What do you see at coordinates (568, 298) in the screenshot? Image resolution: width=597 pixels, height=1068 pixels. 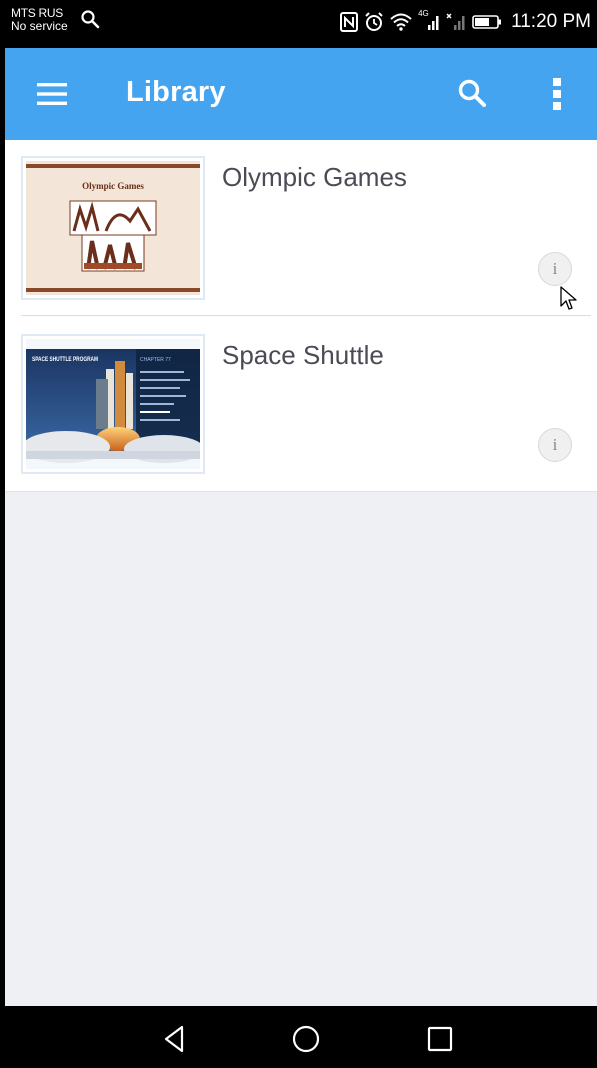 I see `mouse-cursor-icon` at bounding box center [568, 298].